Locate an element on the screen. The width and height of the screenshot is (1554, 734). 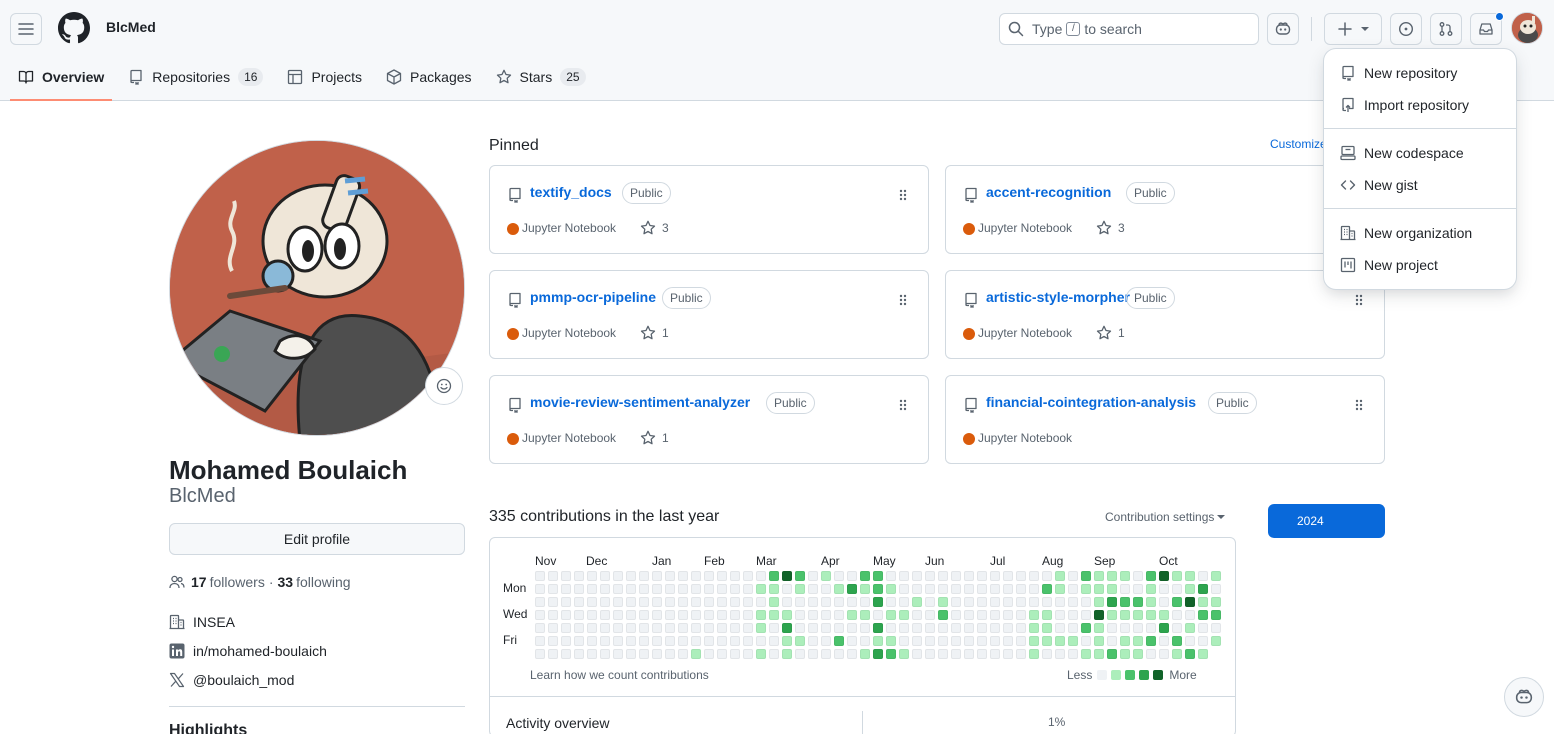
tab-repositories: Repositories 16 is located at coordinates (195, 76).